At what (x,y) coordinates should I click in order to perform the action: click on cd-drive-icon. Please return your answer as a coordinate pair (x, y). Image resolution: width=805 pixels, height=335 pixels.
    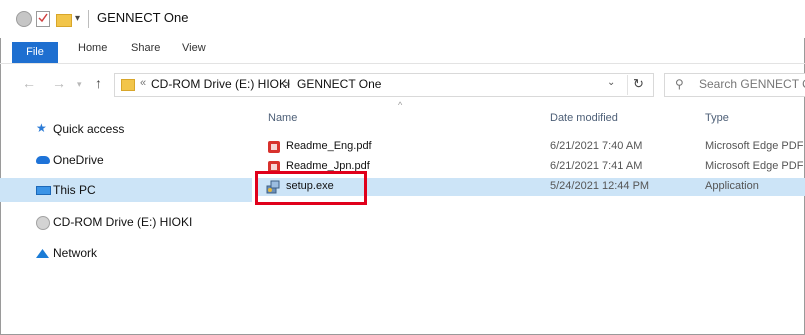
    Looking at the image, I should click on (43, 223).